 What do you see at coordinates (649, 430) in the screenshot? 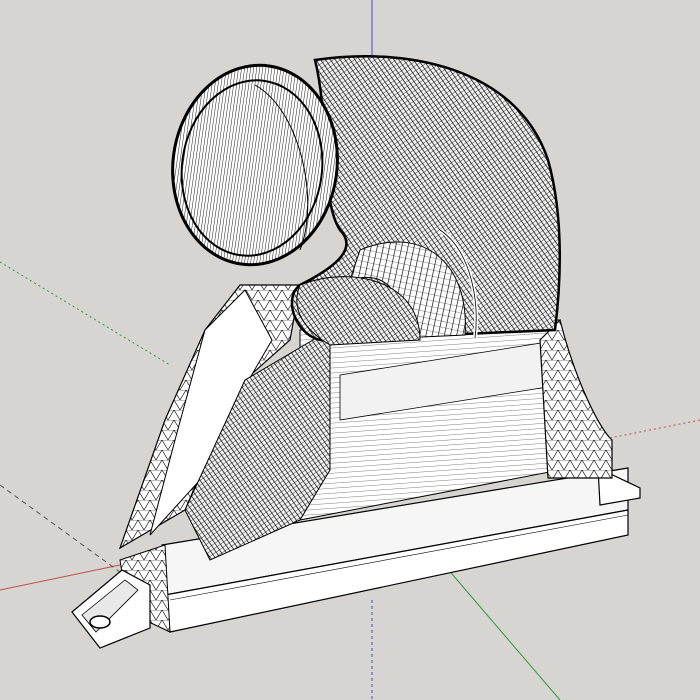
I see `red-axis-hidden` at bounding box center [649, 430].